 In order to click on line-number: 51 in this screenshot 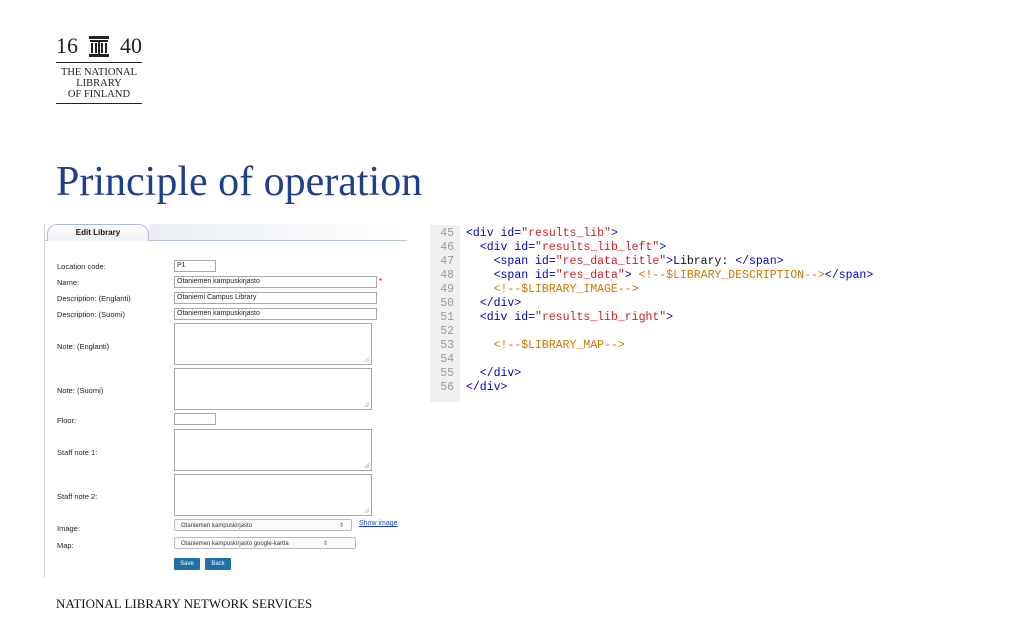, I will do `click(447, 317)`.